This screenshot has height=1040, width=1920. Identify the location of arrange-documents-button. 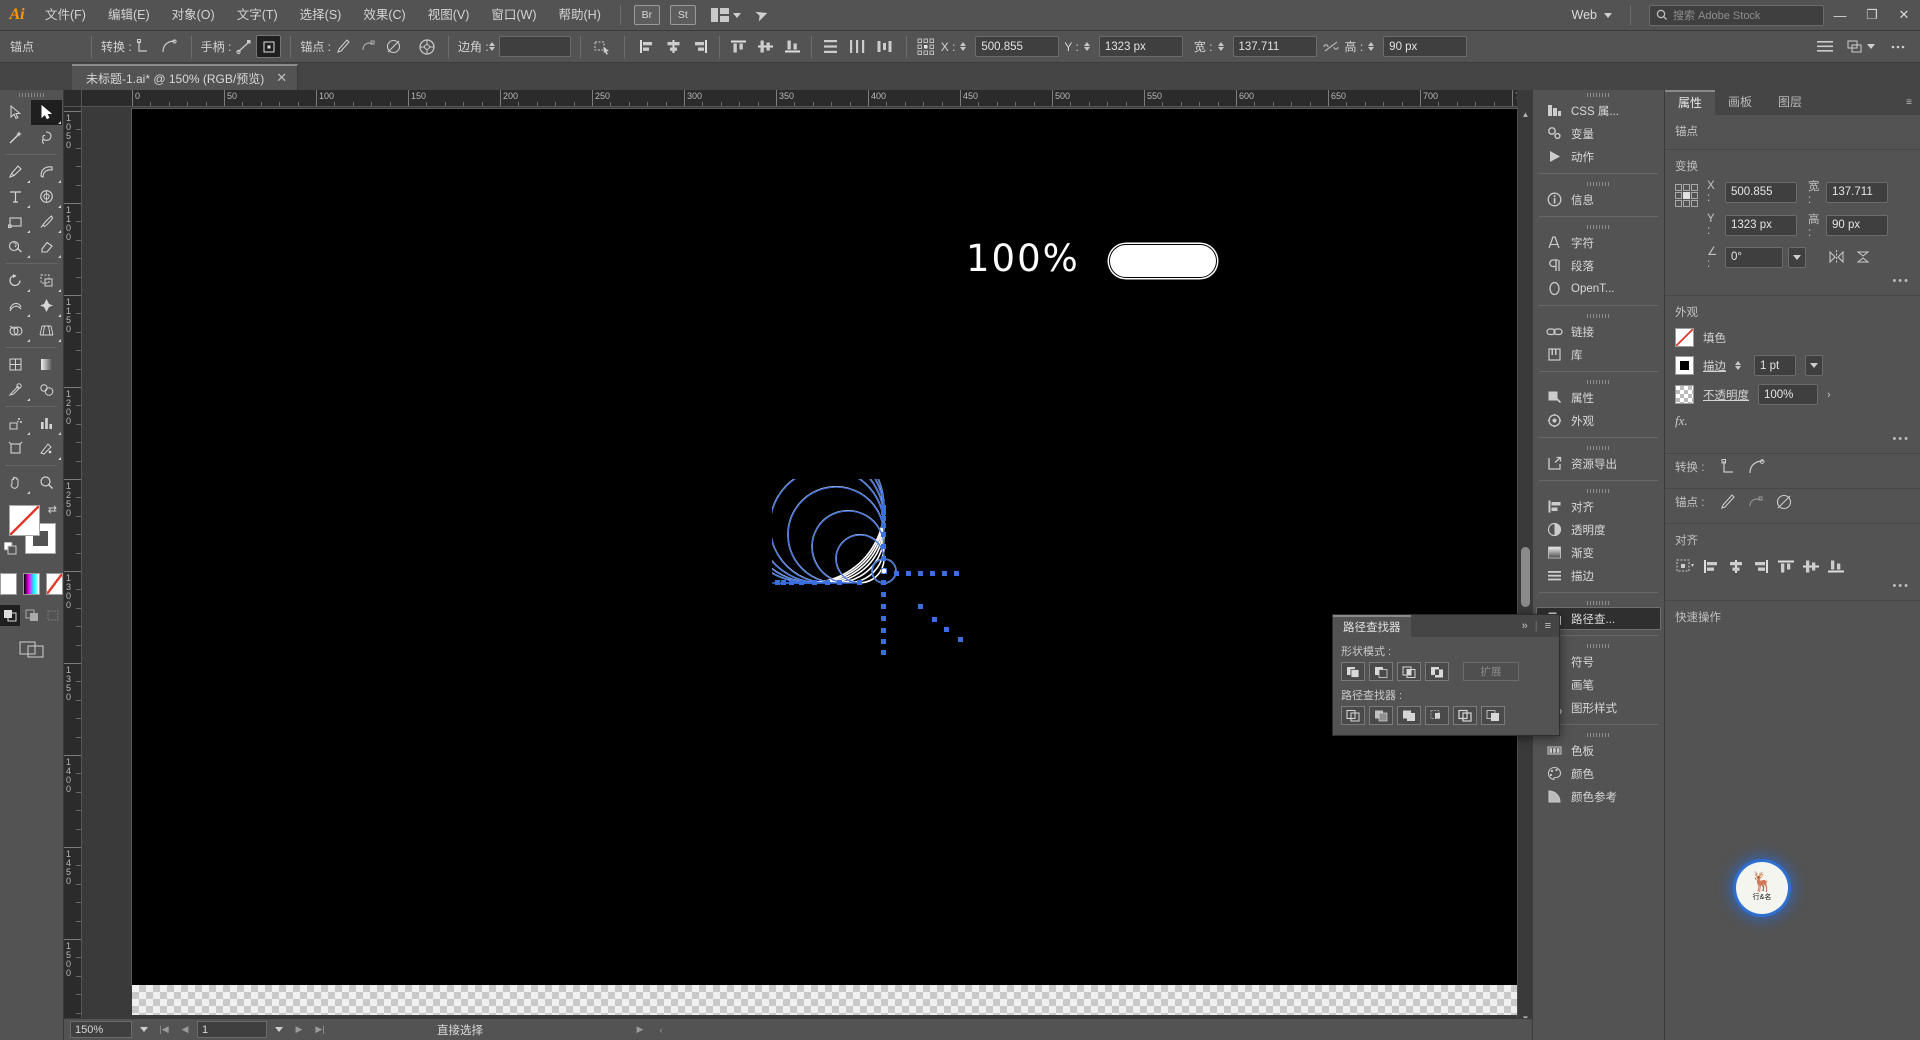
(725, 15).